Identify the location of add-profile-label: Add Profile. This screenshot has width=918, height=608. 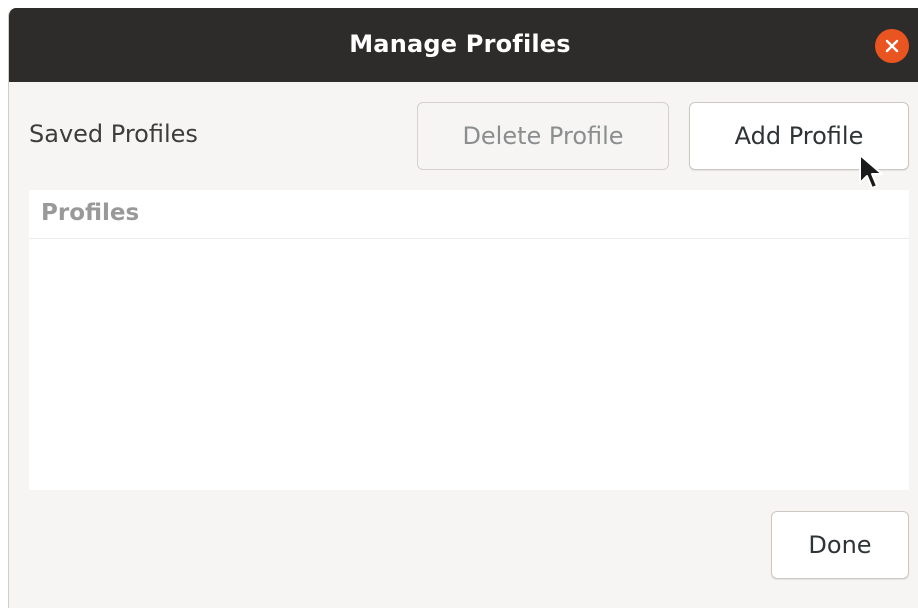
(799, 136).